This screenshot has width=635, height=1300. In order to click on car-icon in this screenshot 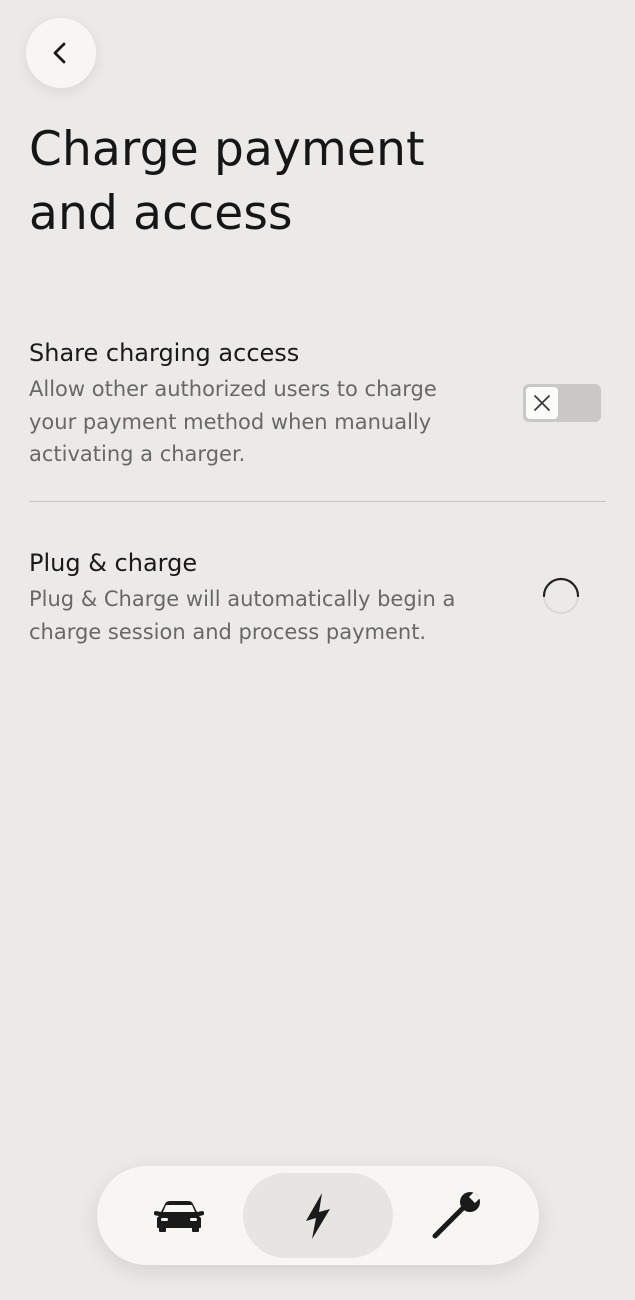, I will do `click(179, 1216)`.